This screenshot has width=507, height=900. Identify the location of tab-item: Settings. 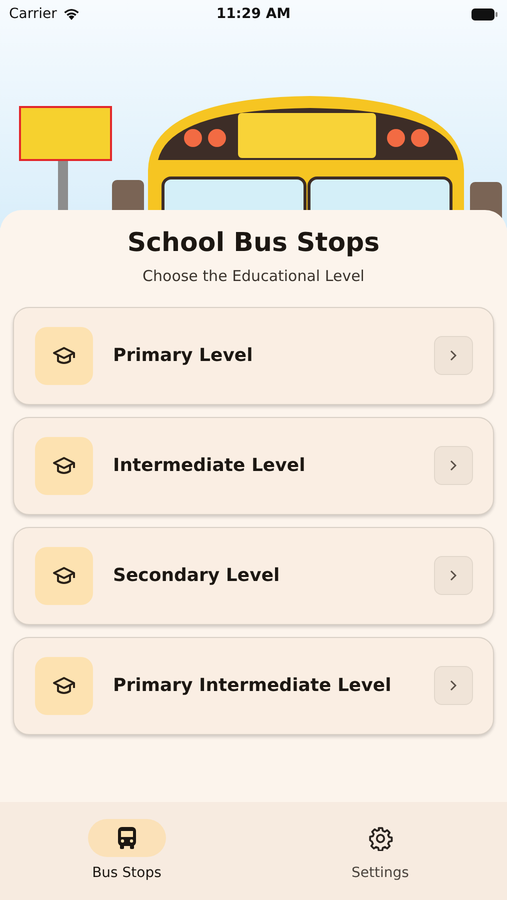
(380, 851).